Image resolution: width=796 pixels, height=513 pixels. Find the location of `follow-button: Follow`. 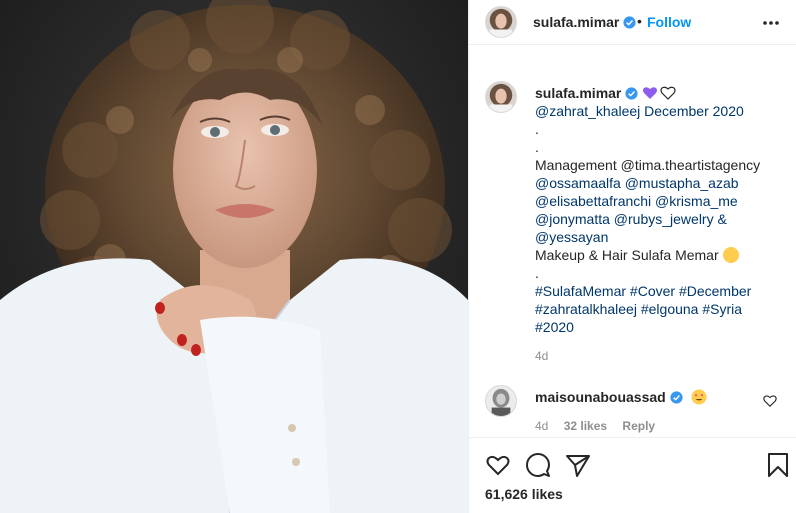

follow-button: Follow is located at coordinates (669, 22).